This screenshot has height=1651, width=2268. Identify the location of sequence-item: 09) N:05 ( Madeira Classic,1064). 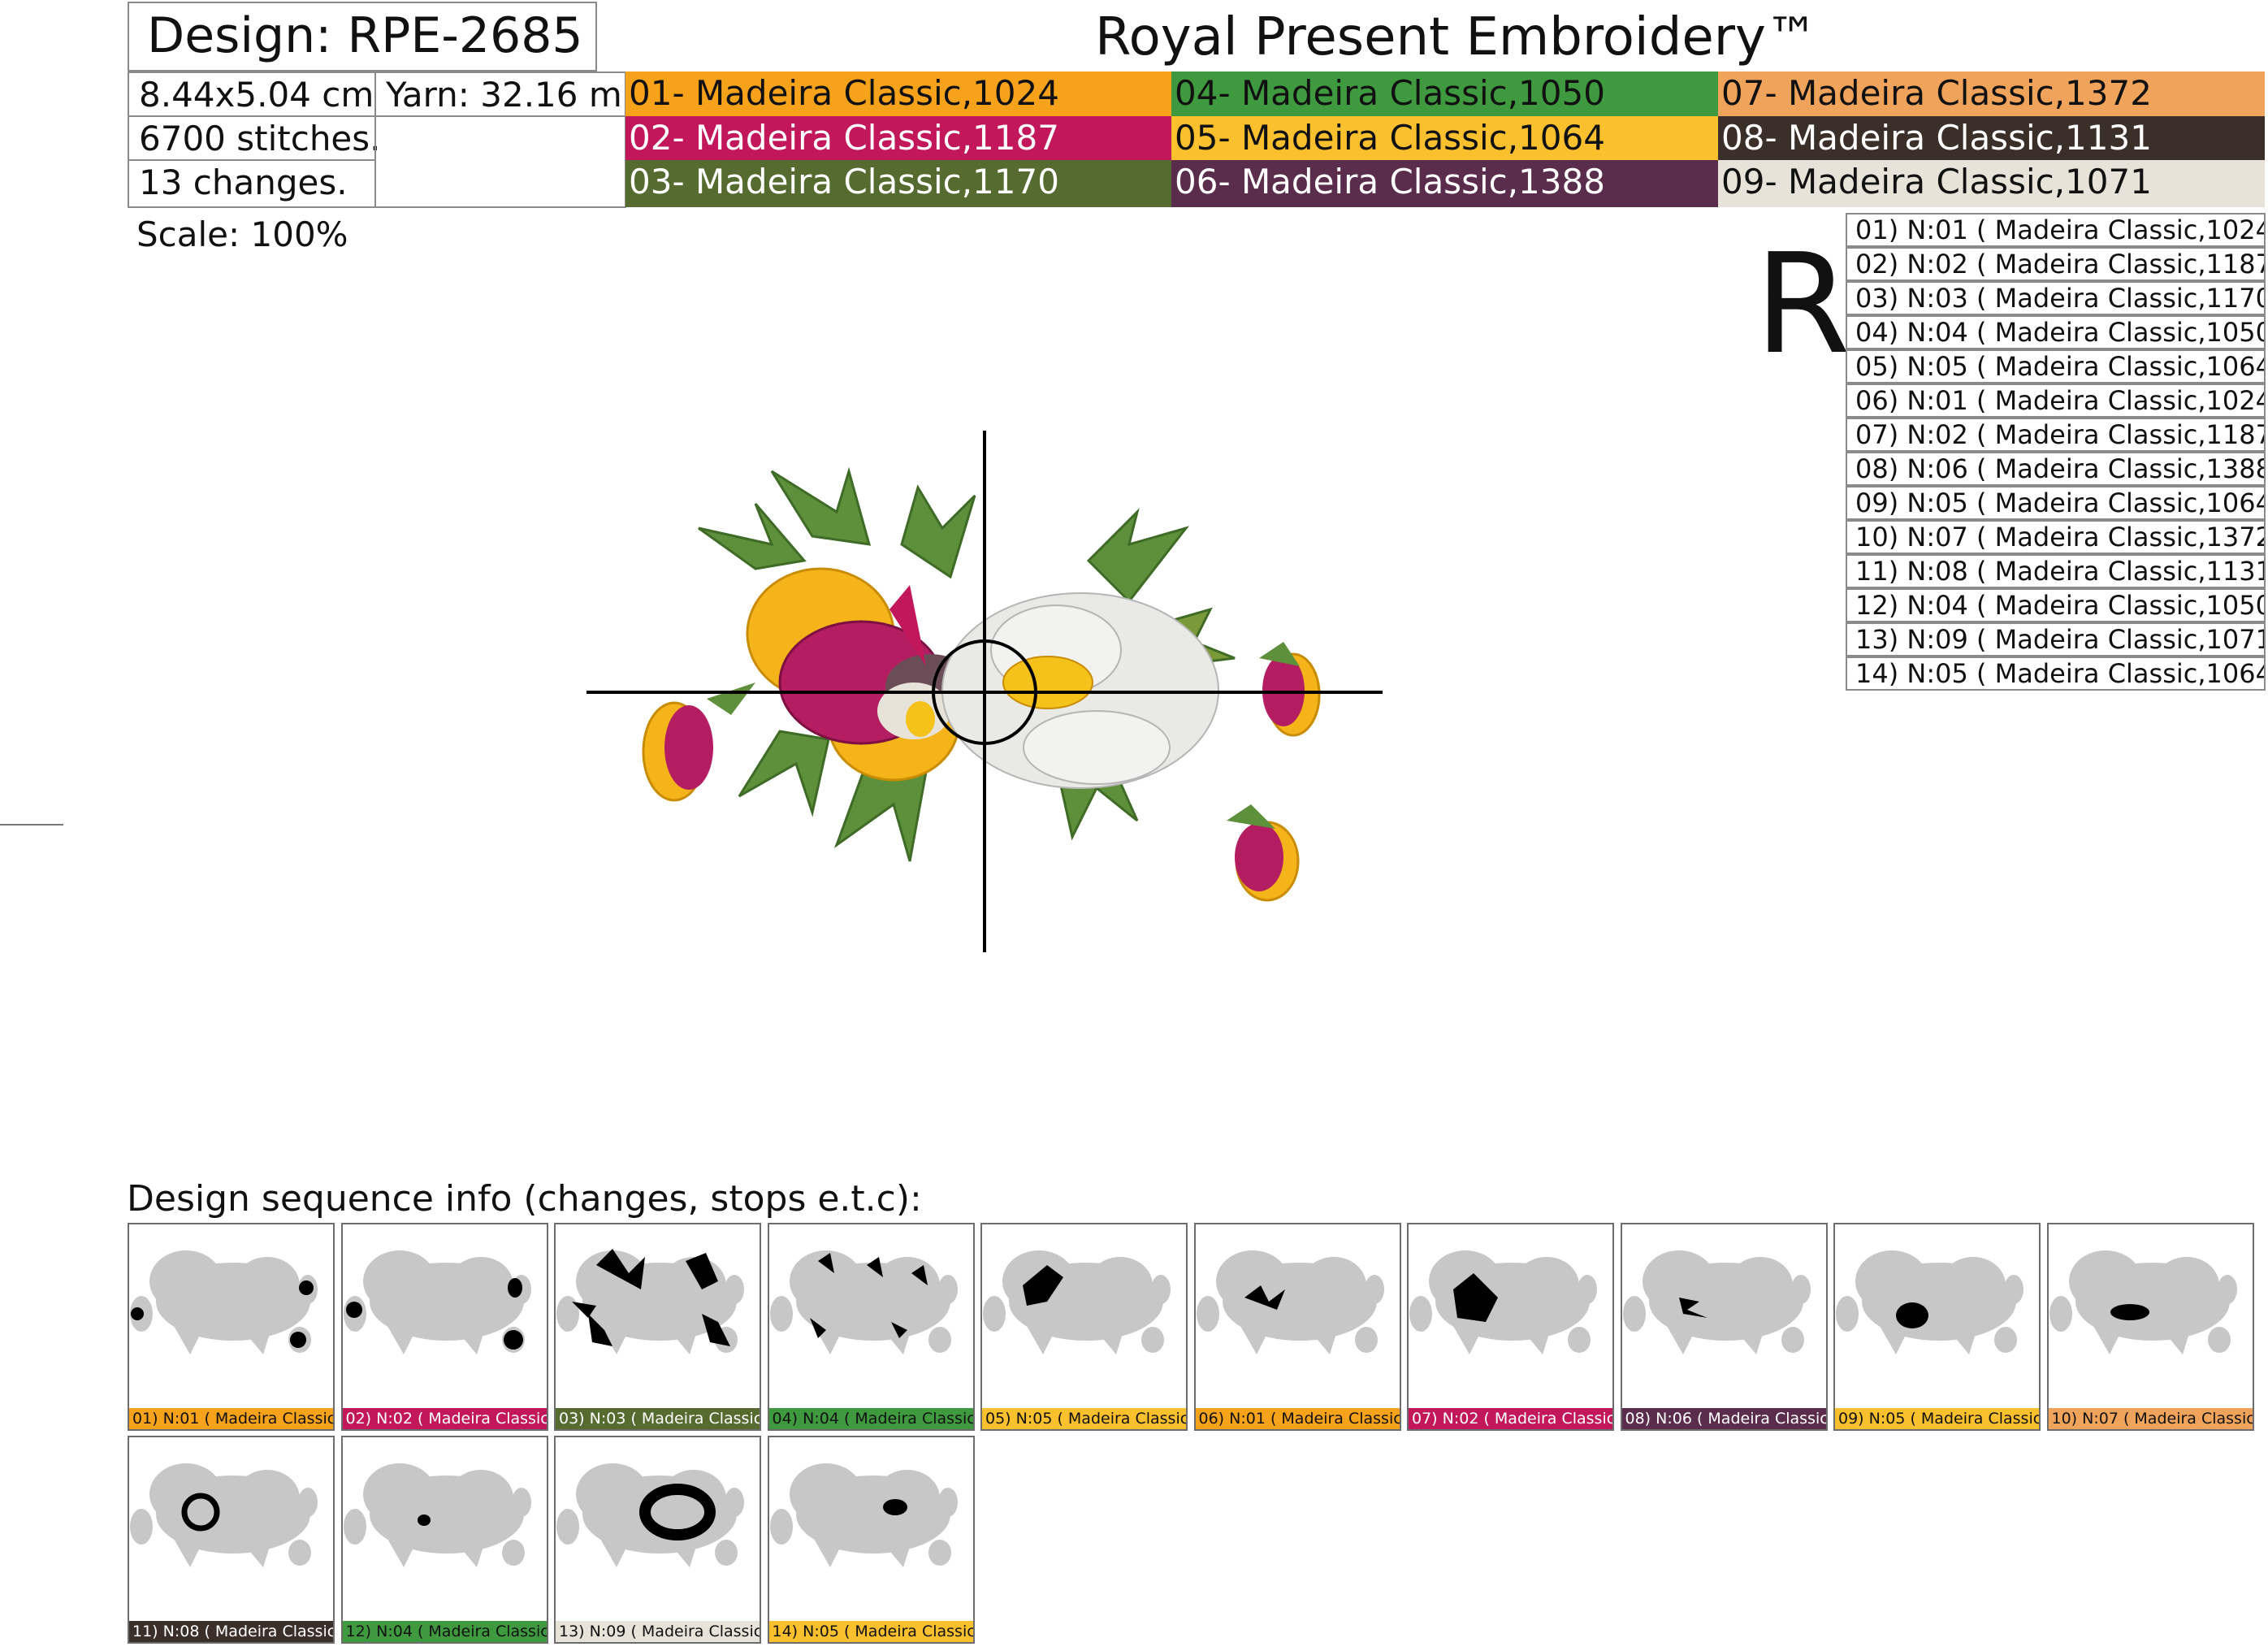
(2056, 503).